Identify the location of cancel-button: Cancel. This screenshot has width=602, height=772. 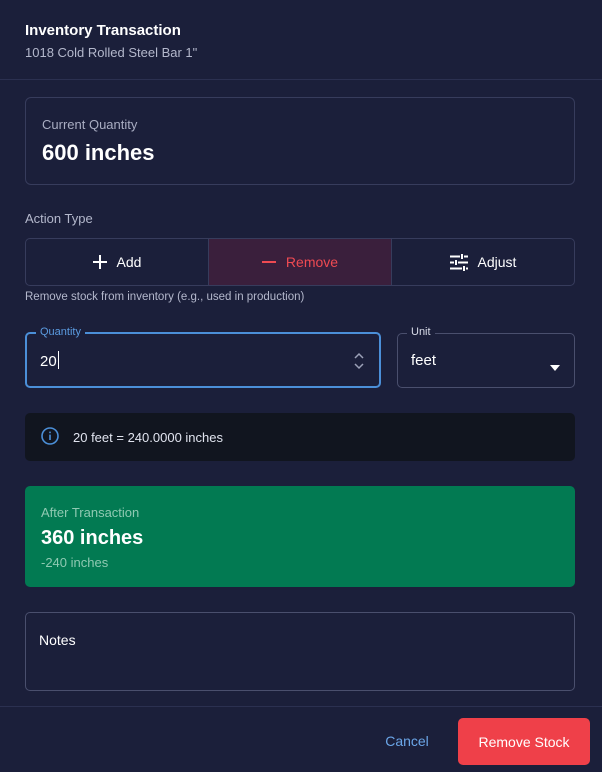
(407, 741).